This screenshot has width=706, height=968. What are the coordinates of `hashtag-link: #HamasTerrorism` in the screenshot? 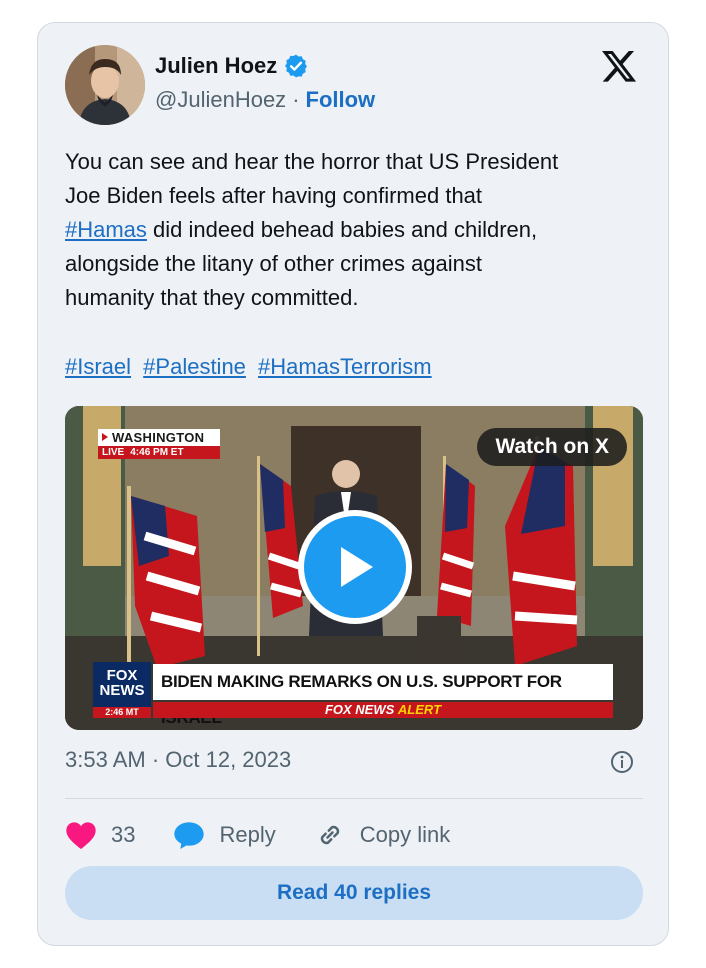 It's located at (345, 366).